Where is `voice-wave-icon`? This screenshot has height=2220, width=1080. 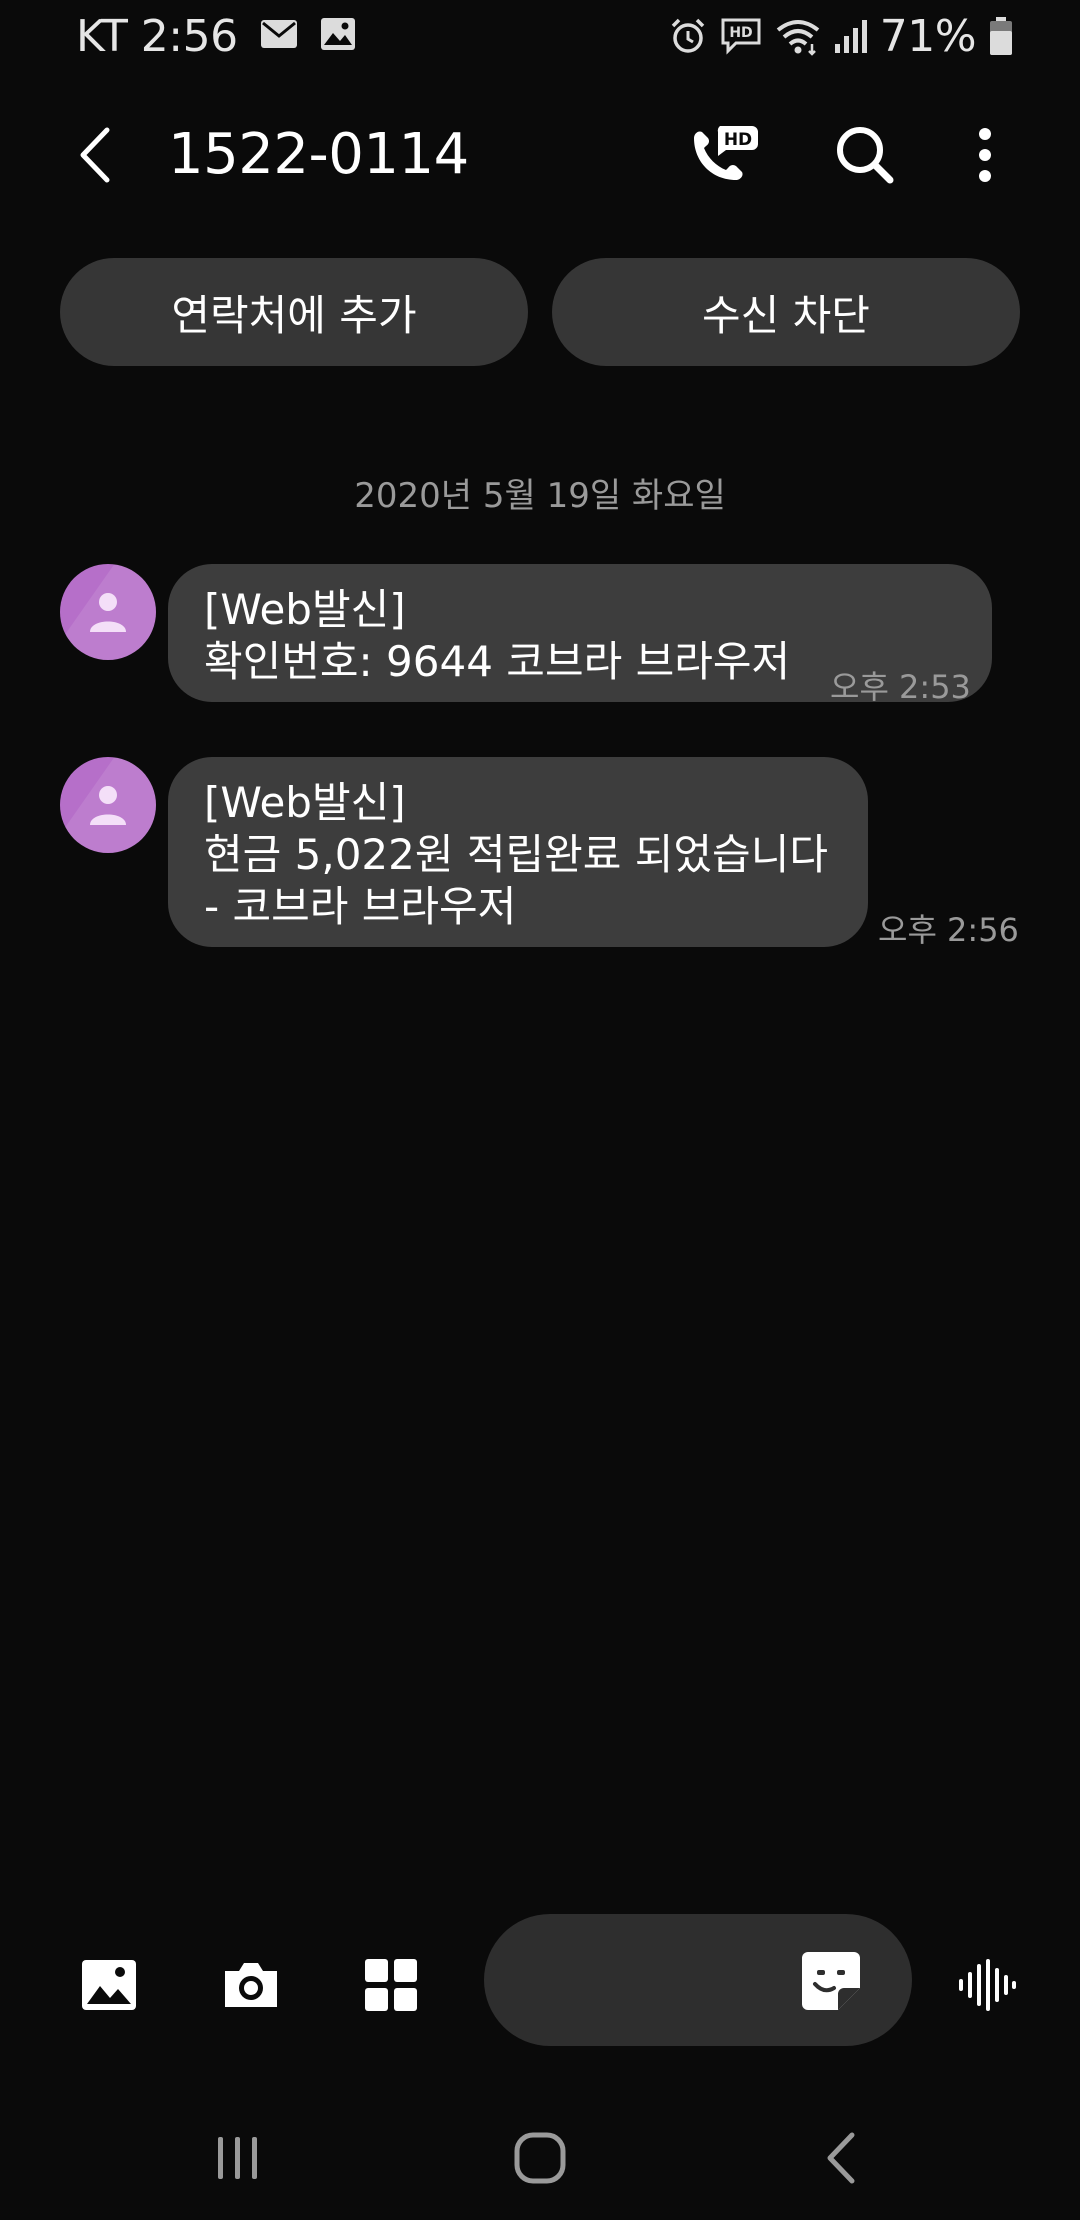
voice-wave-icon is located at coordinates (987, 1985).